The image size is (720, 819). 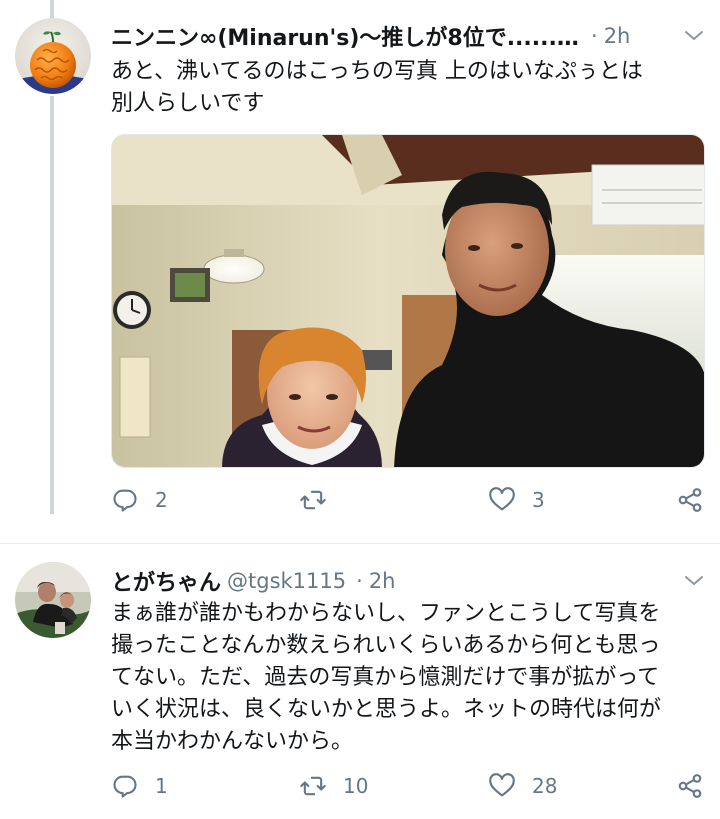 What do you see at coordinates (386, 645) in the screenshot?
I see `tweet-text-line: 撮ったことなんか数えられいくらいあるから何とも思っ` at bounding box center [386, 645].